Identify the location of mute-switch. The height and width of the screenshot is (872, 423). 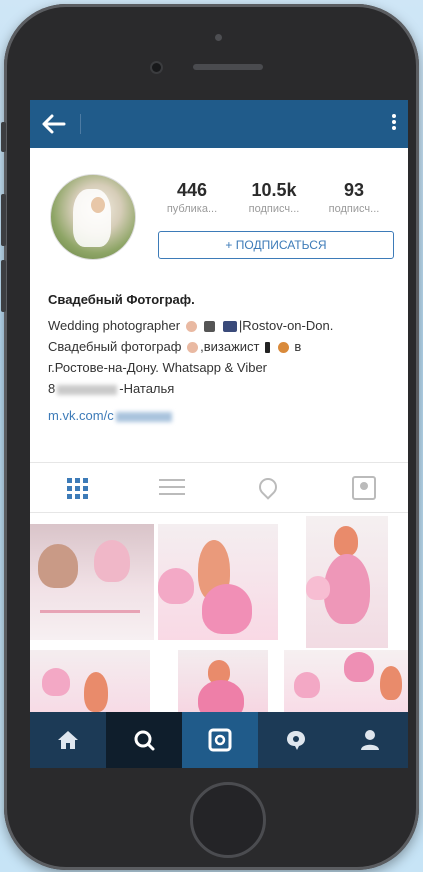
(3, 137).